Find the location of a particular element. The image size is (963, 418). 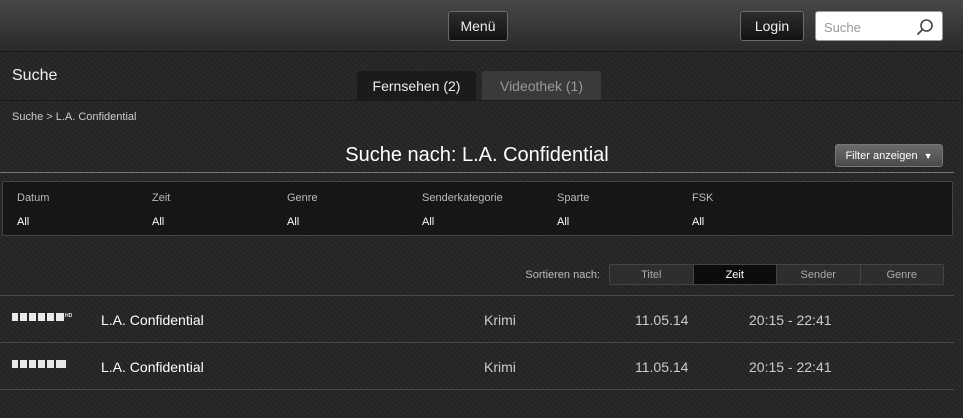

heading-divider is located at coordinates (477, 172).